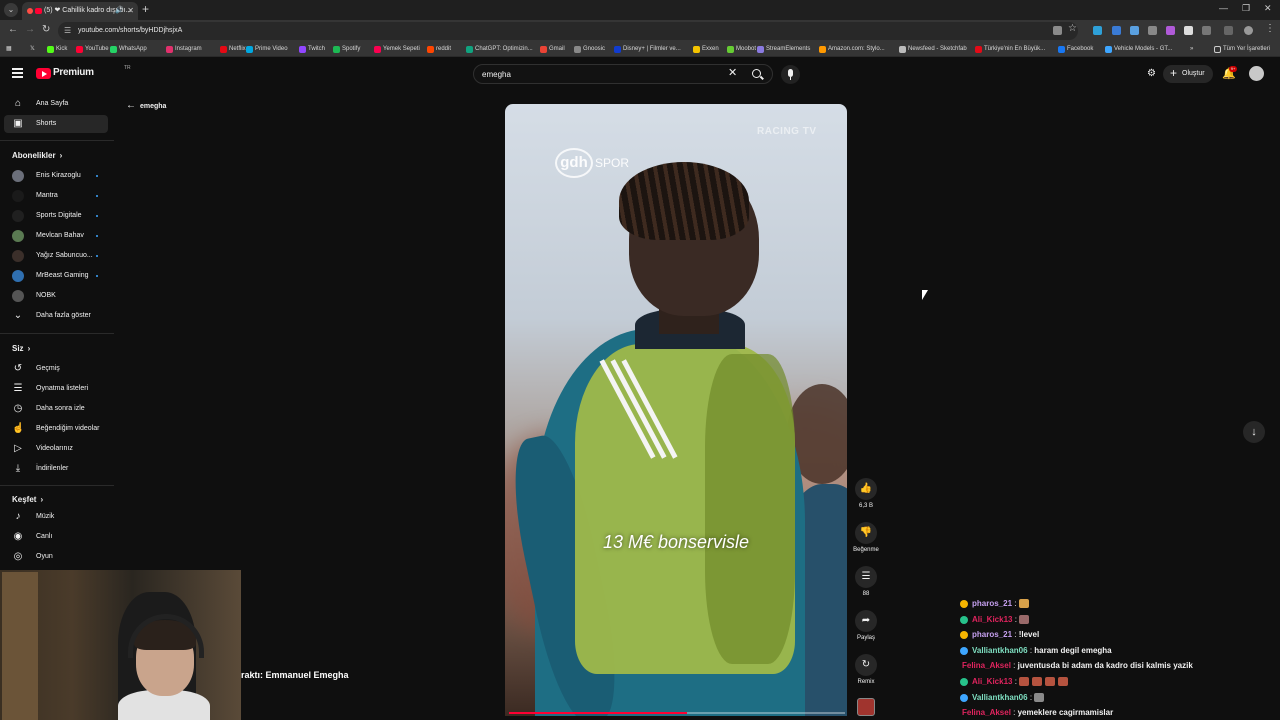 The width and height of the screenshot is (1280, 720). What do you see at coordinates (56, 216) in the screenshot?
I see `sidebar-subscription: Sports Digitale` at bounding box center [56, 216].